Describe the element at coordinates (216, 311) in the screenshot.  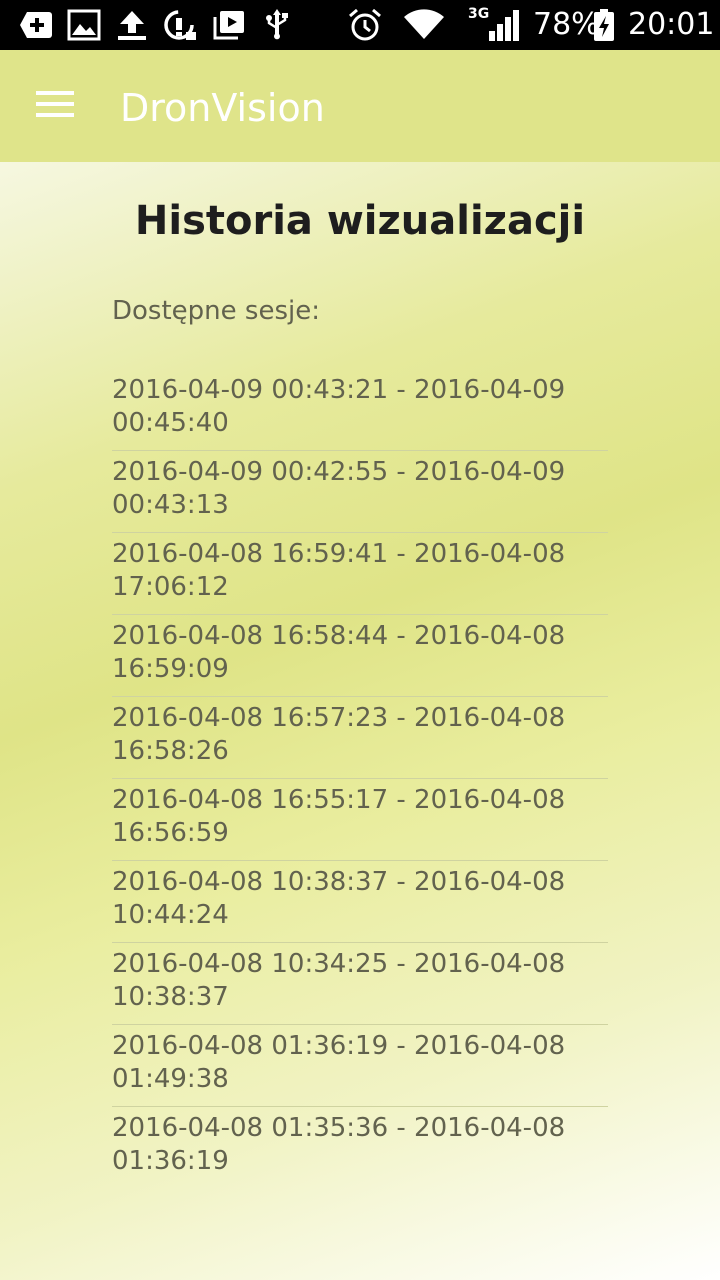
I see `sessions-label: Dostępne sesje:` at that location.